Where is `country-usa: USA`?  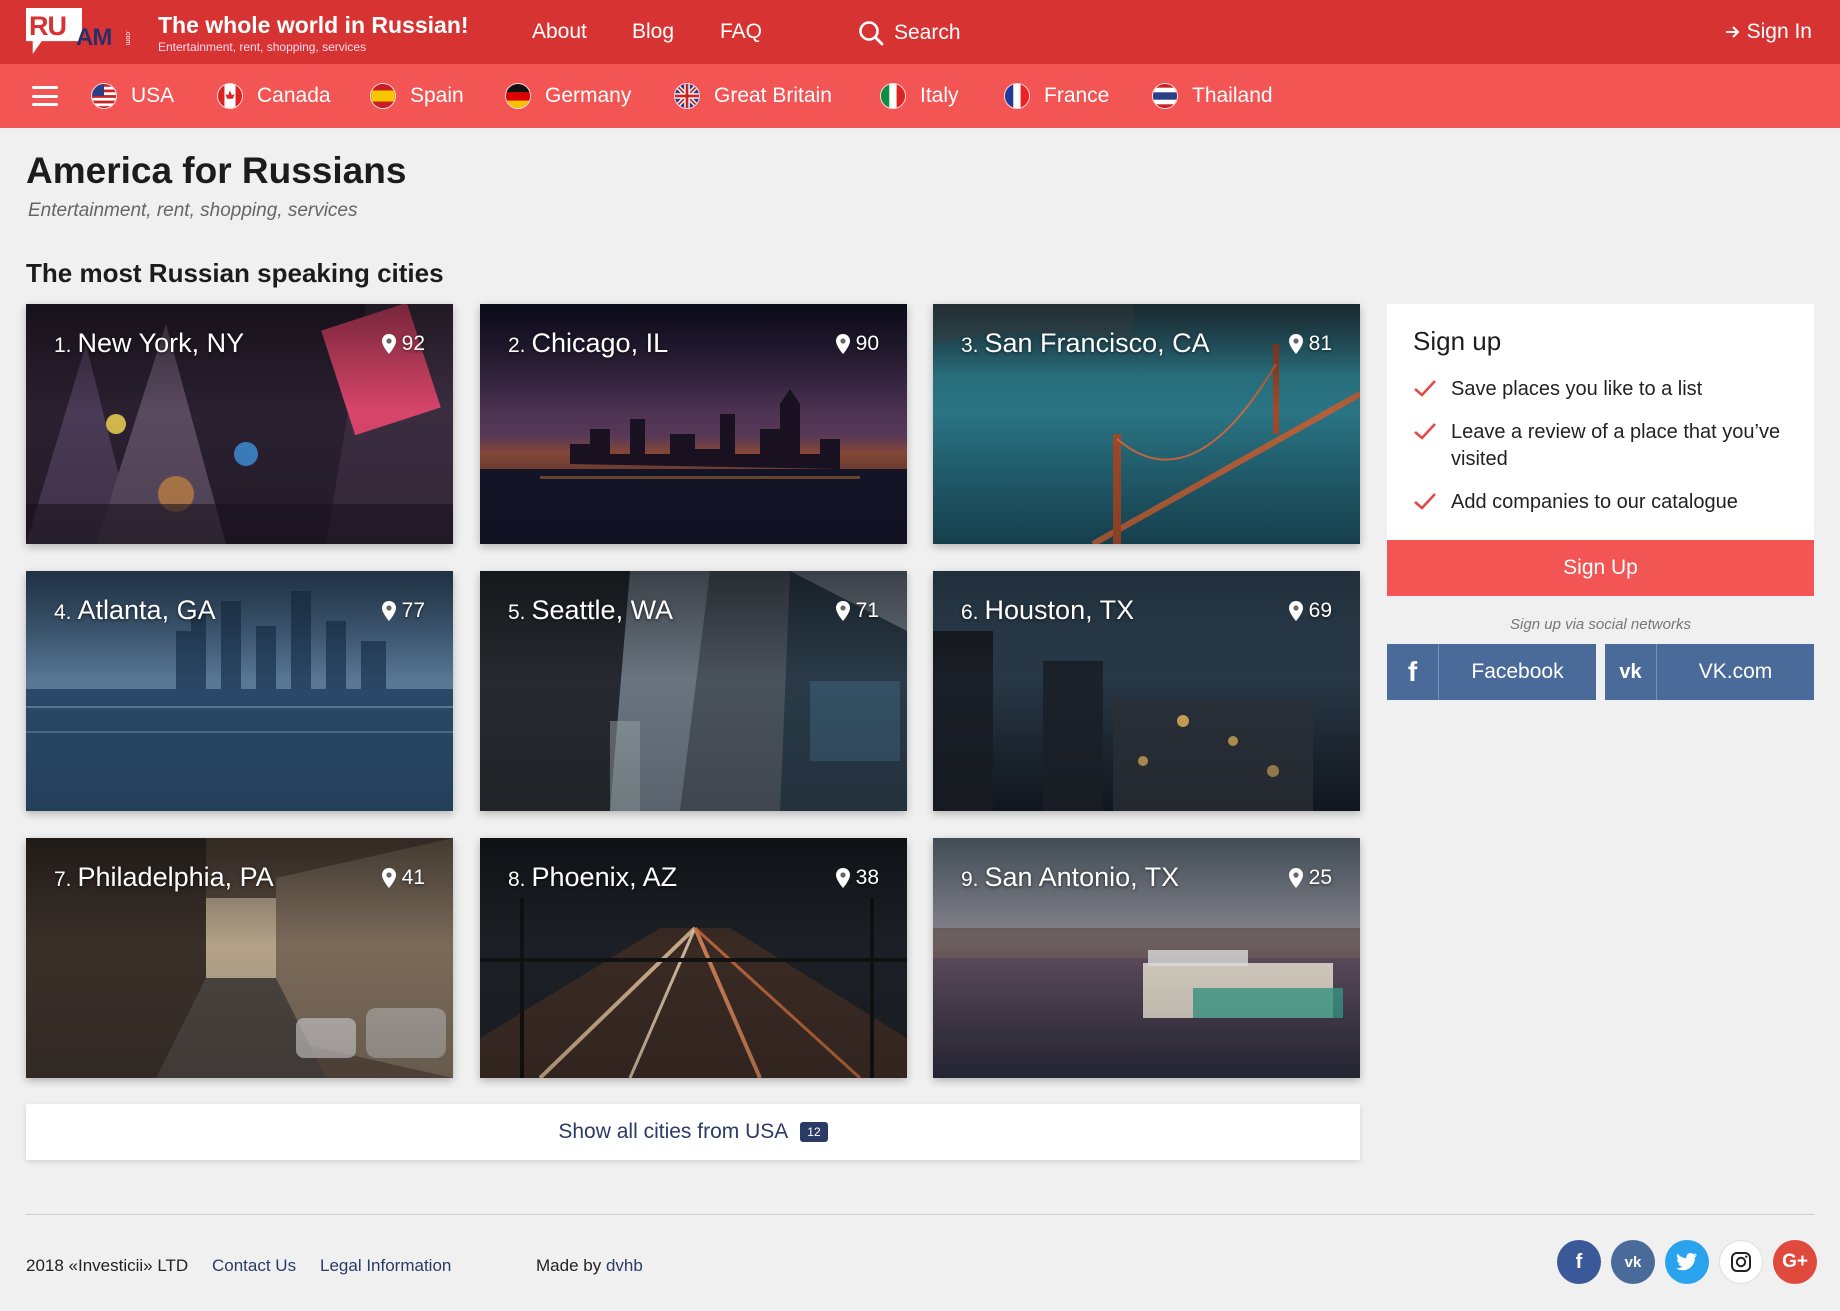
country-usa: USA is located at coordinates (132, 96).